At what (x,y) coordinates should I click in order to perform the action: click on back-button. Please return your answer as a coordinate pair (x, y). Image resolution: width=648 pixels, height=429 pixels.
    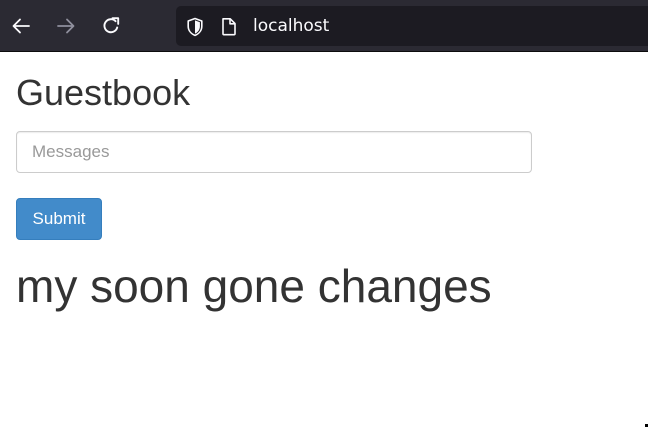
    Looking at the image, I should click on (21, 26).